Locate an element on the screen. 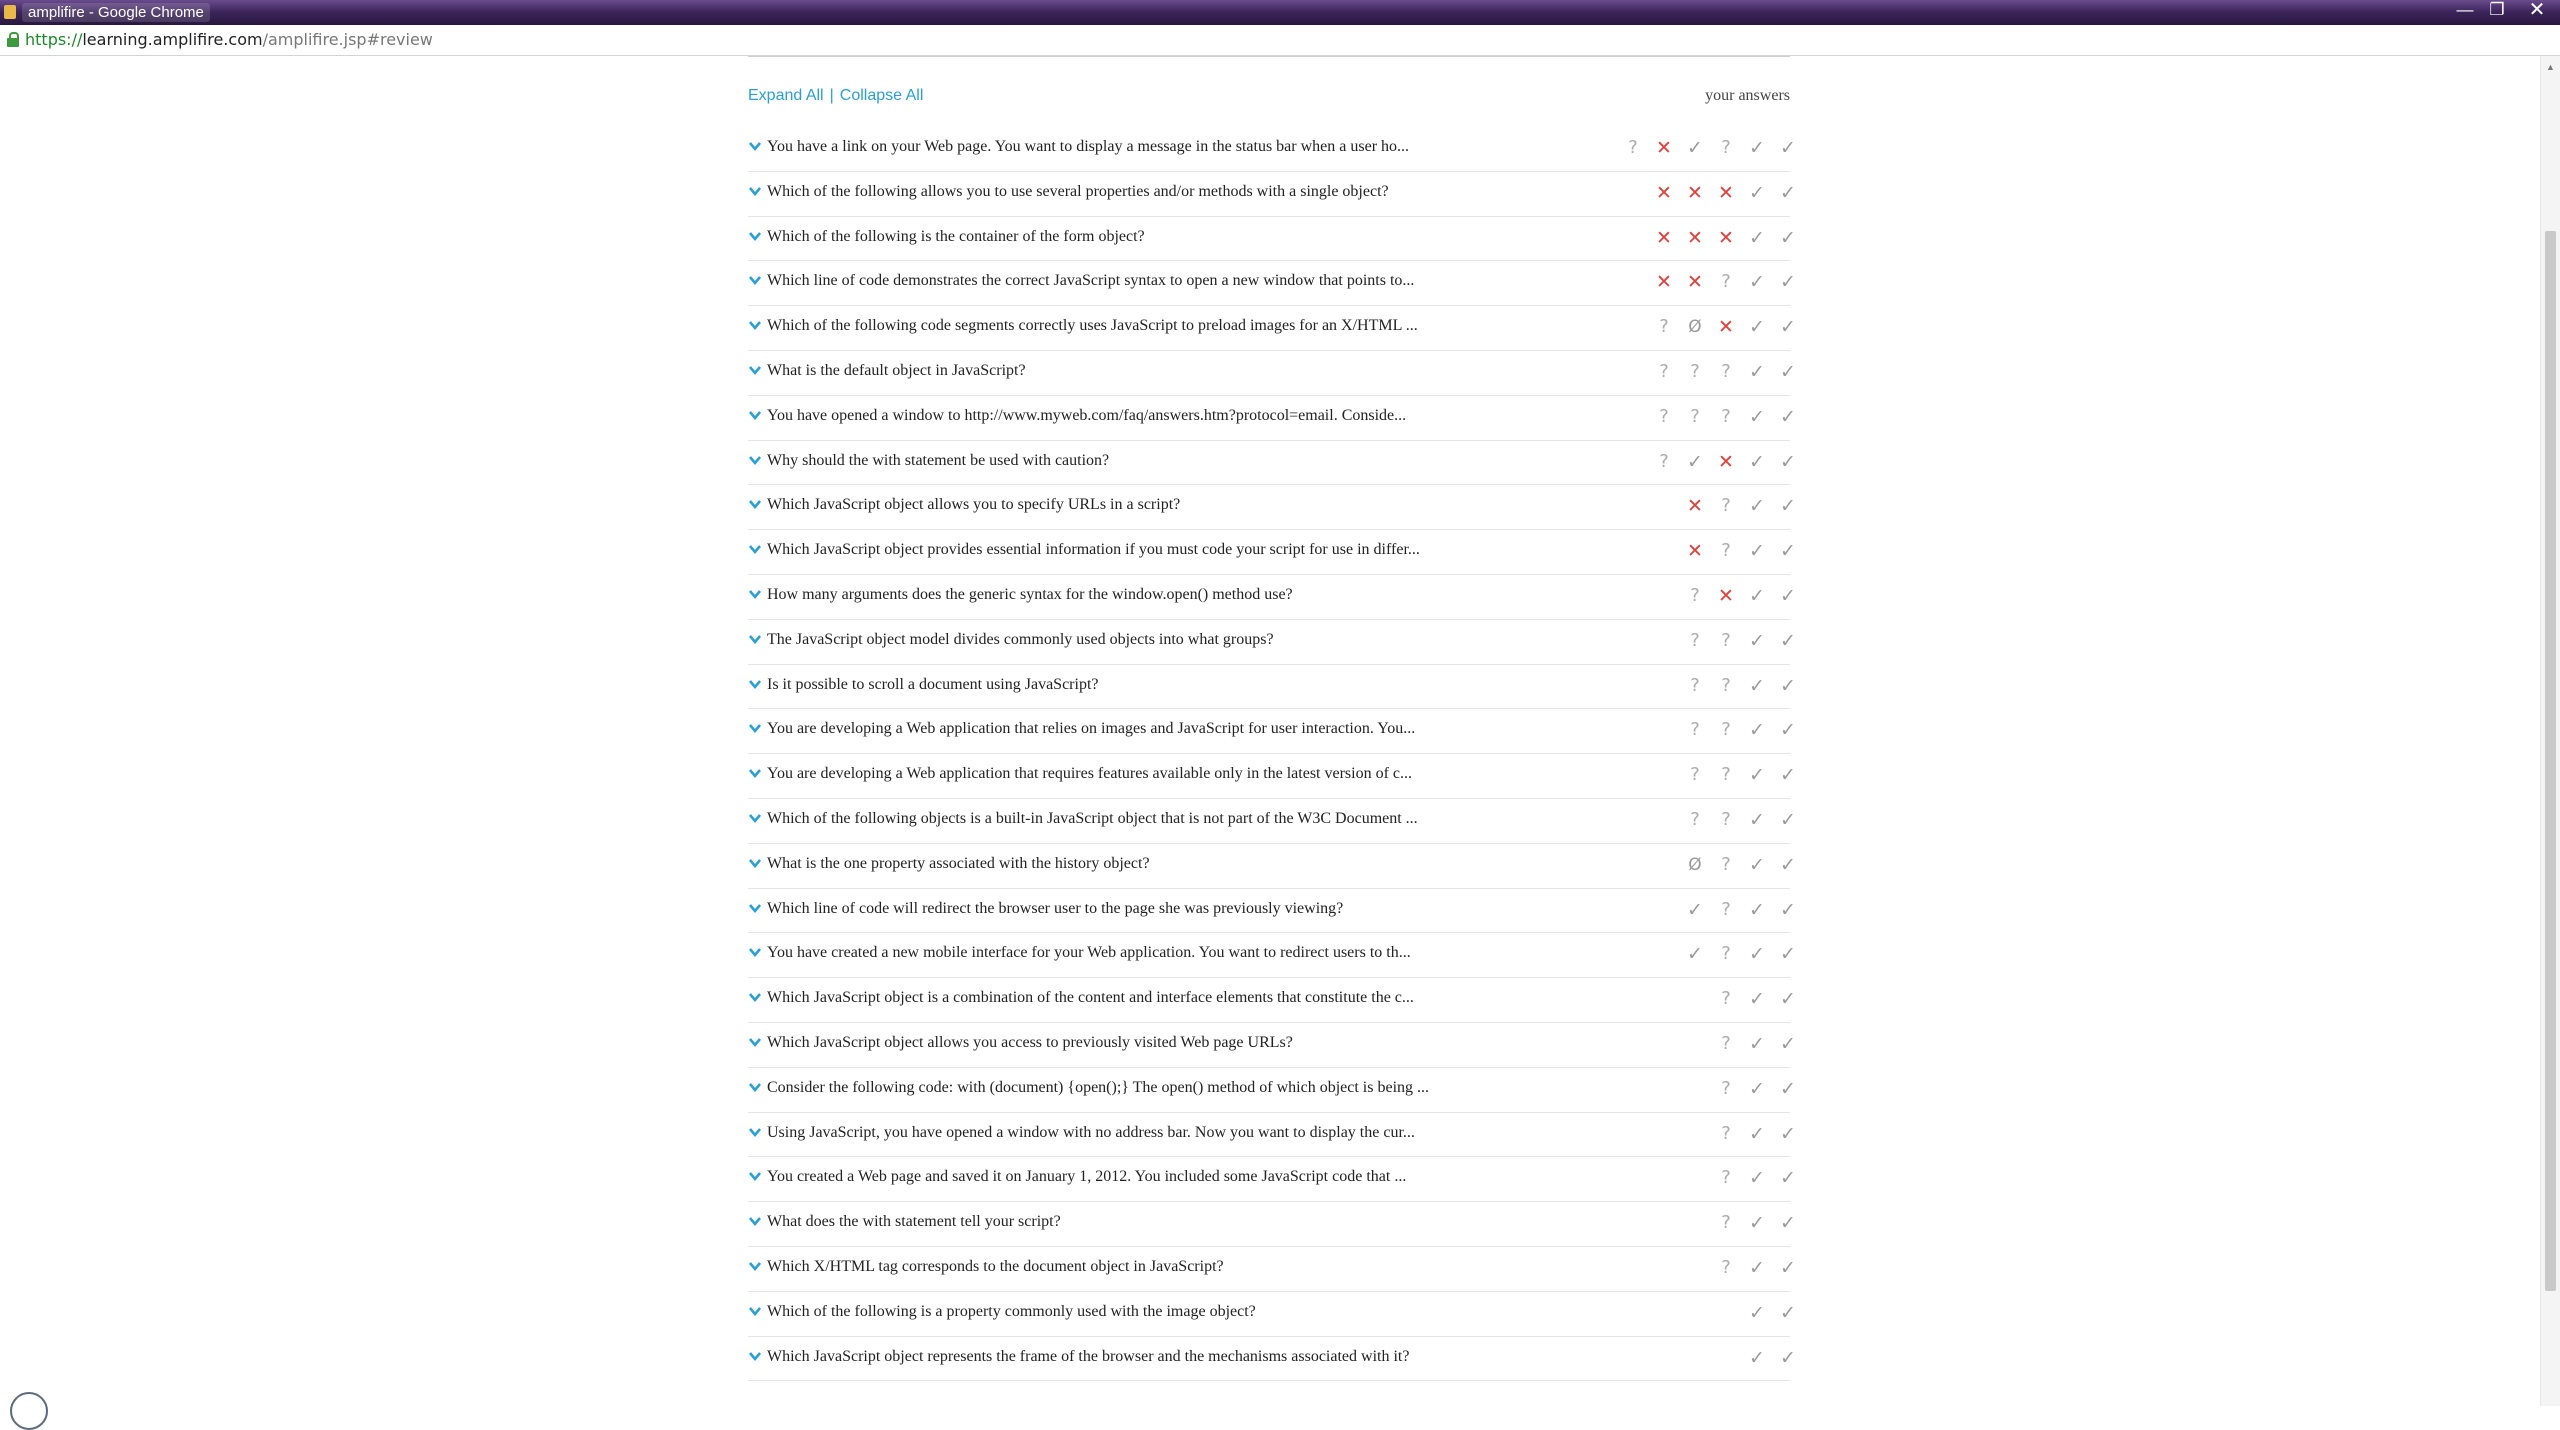 The image size is (2560, 1430). scroll-up-arrow-icon: ▲ is located at coordinates (2550, 67).